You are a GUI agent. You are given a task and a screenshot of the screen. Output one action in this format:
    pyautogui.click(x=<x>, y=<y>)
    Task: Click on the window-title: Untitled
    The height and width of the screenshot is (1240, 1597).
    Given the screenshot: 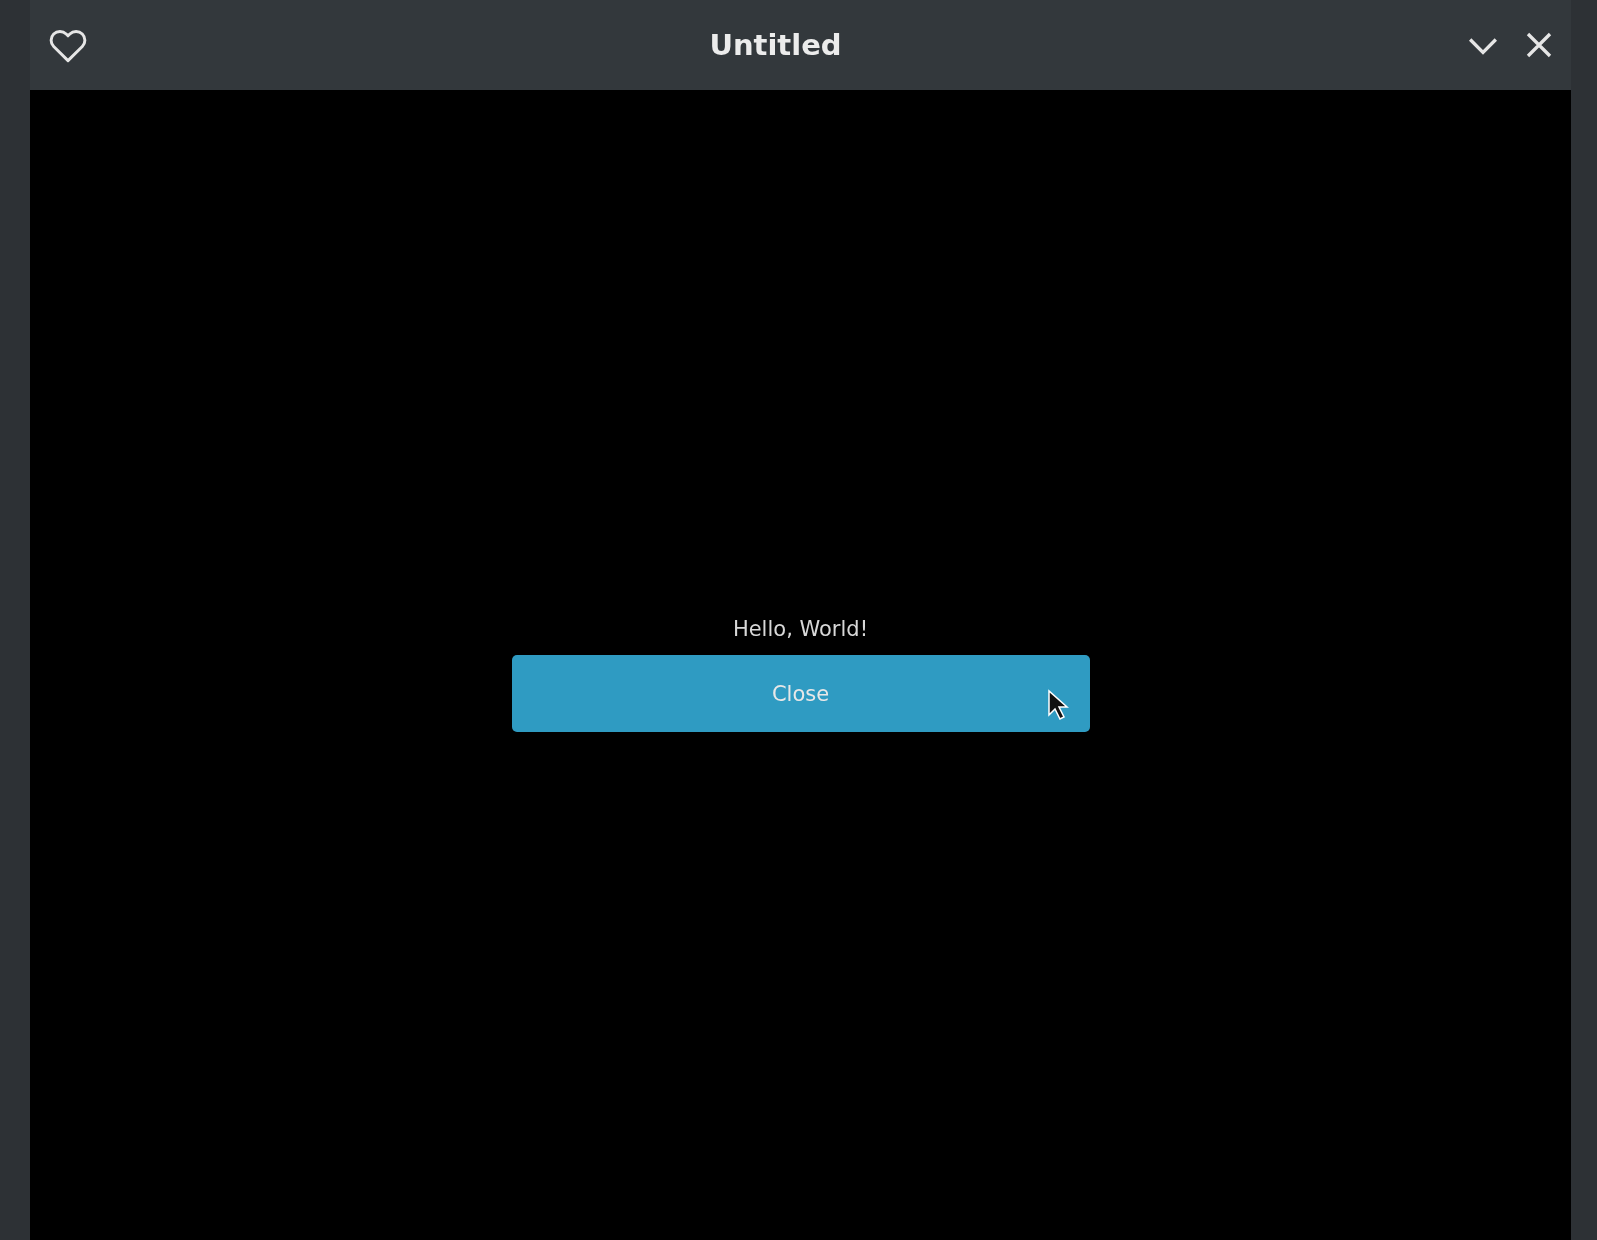 What is the action you would take?
    pyautogui.click(x=775, y=45)
    